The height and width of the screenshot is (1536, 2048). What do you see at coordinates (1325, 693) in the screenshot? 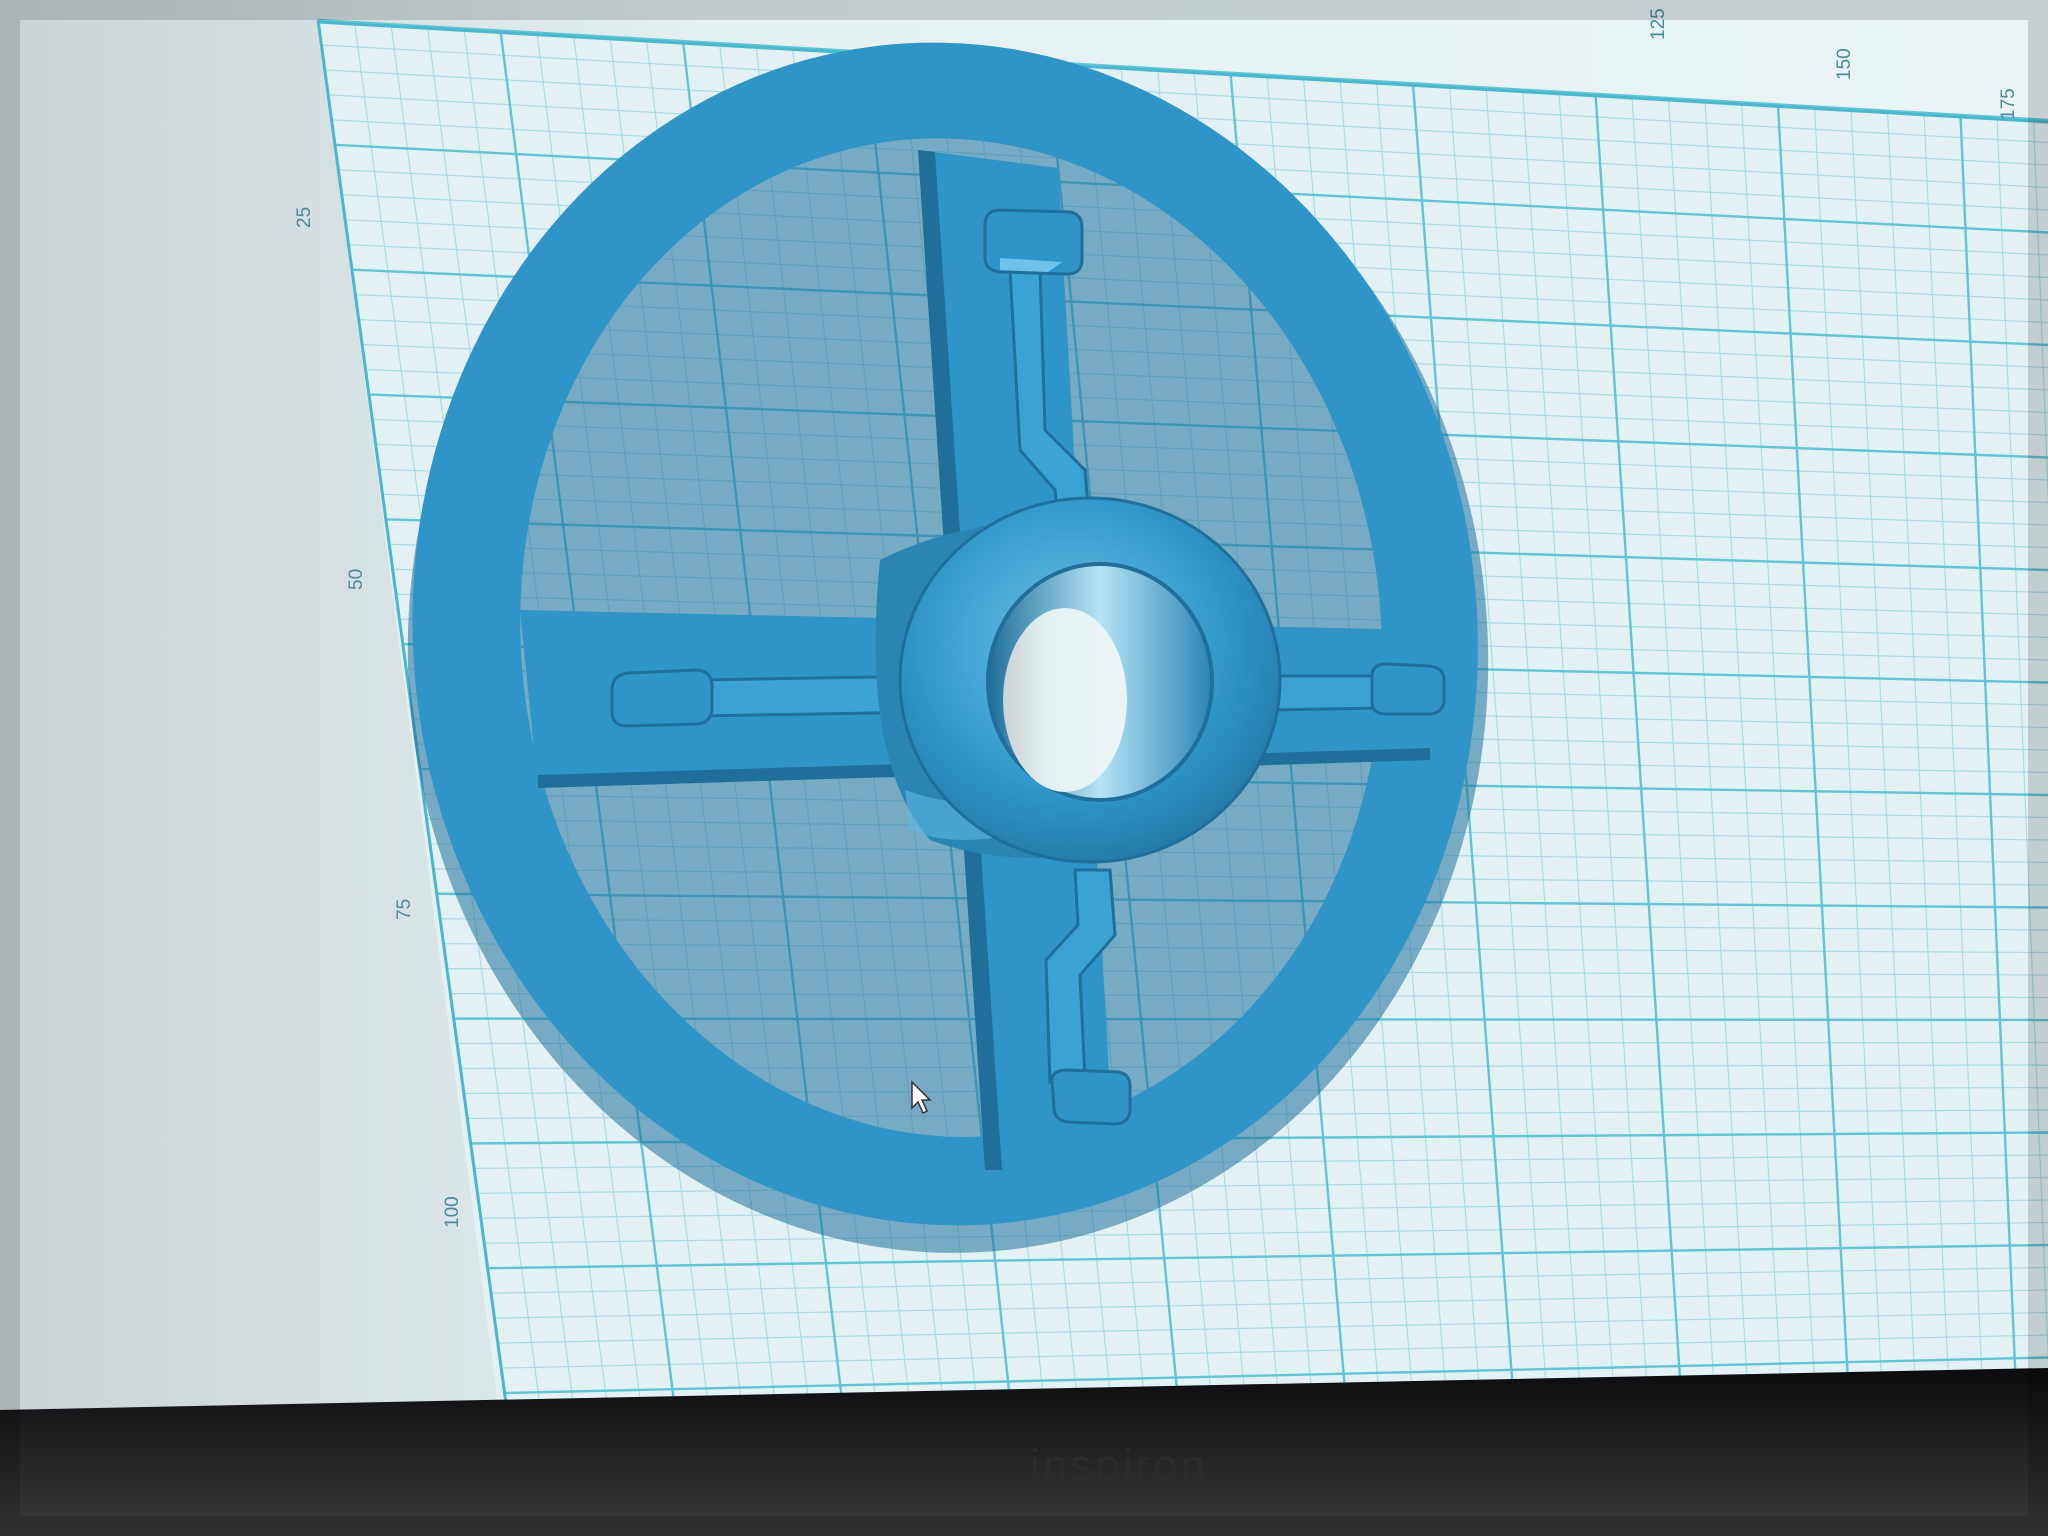
I see `clip-arm-right` at bounding box center [1325, 693].